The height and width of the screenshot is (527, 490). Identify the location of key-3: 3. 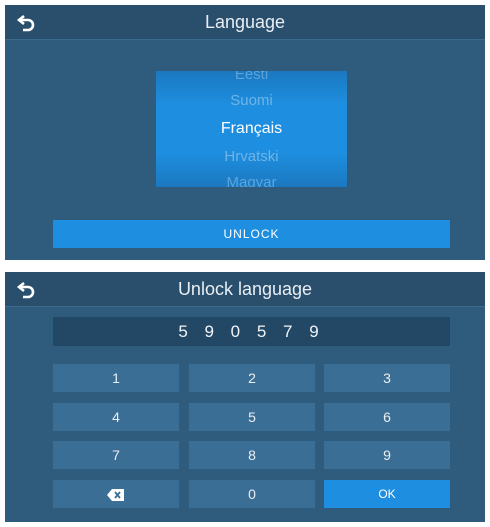
(387, 378).